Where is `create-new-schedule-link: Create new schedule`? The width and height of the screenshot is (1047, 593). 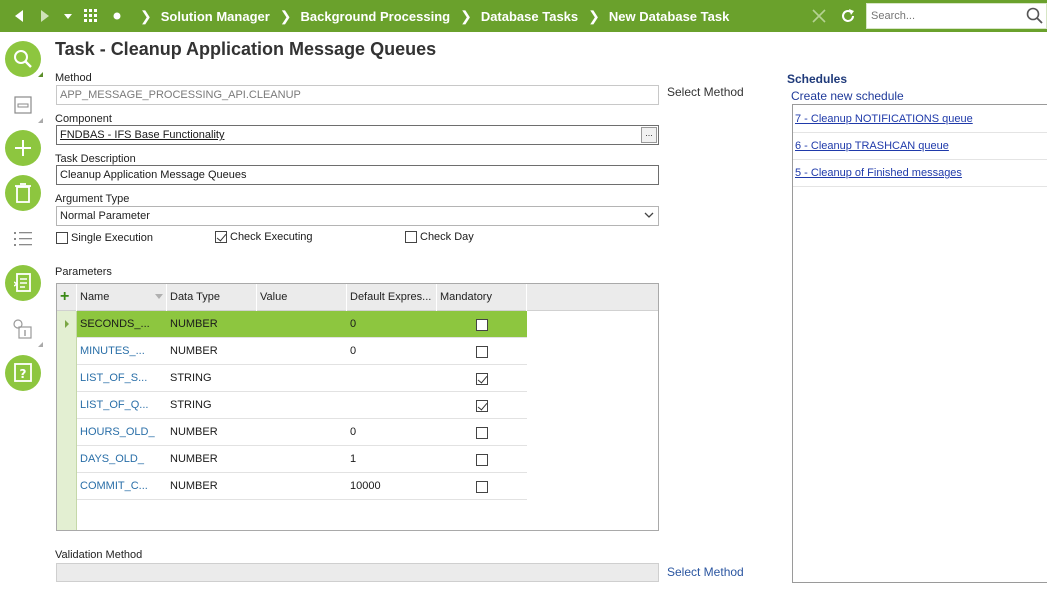
create-new-schedule-link: Create new schedule is located at coordinates (847, 96).